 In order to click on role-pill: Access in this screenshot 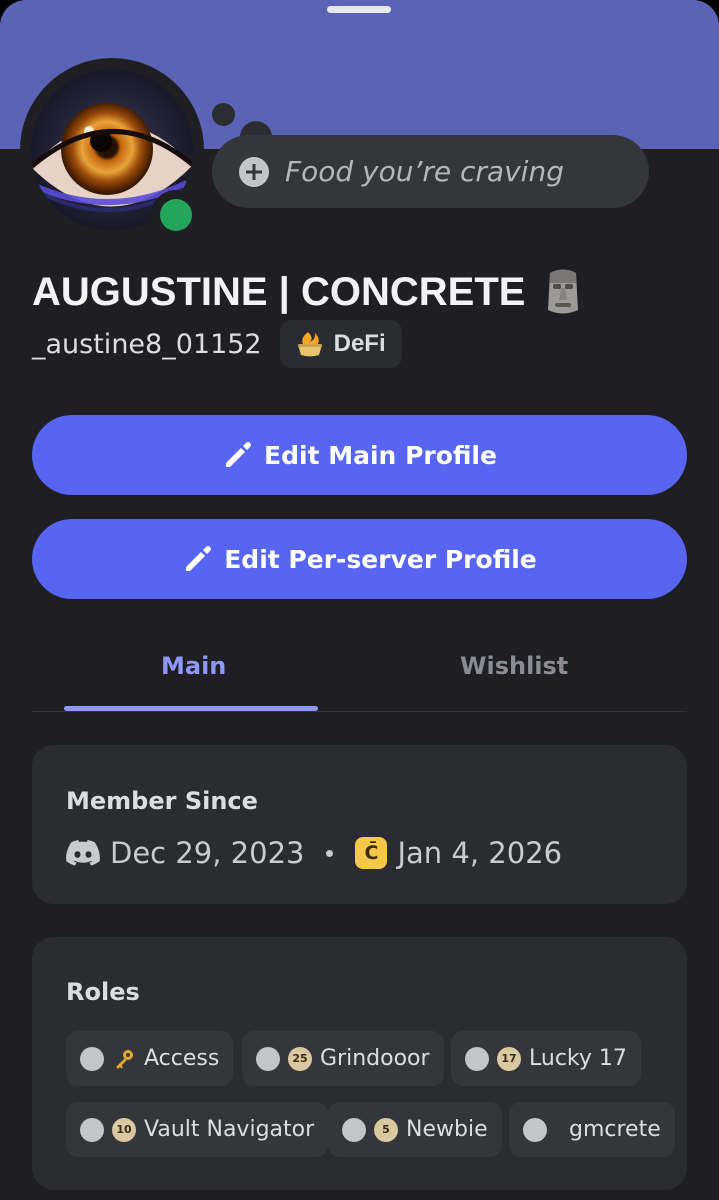, I will do `click(150, 1058)`.